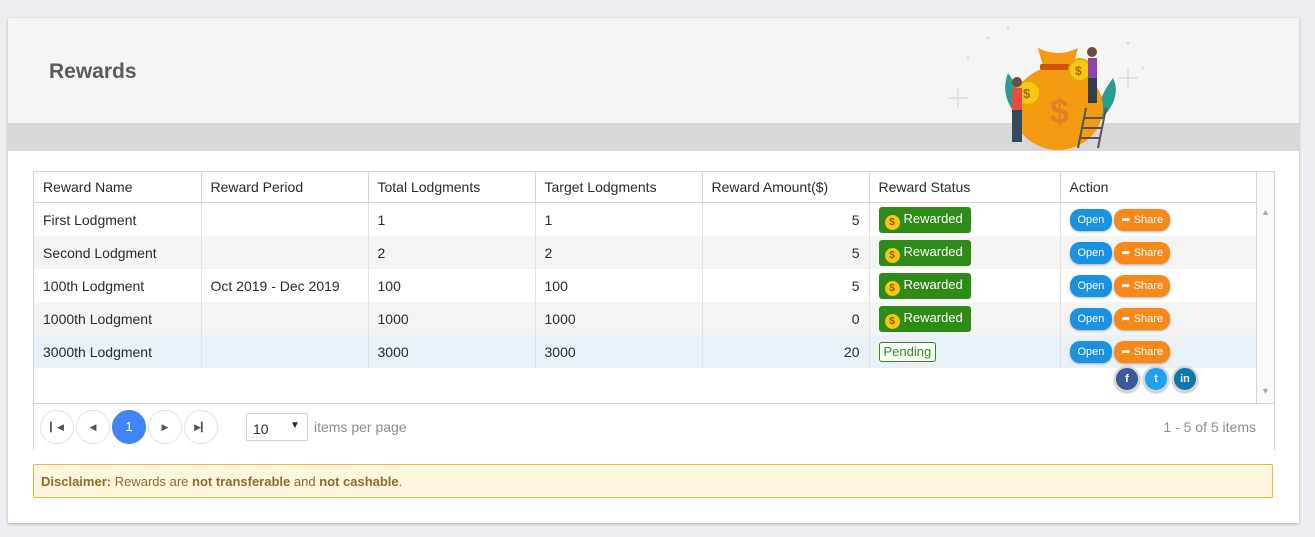 The height and width of the screenshot is (537, 1315). I want to click on money-bag-illustration: $ $ $, so click(1046, 88).